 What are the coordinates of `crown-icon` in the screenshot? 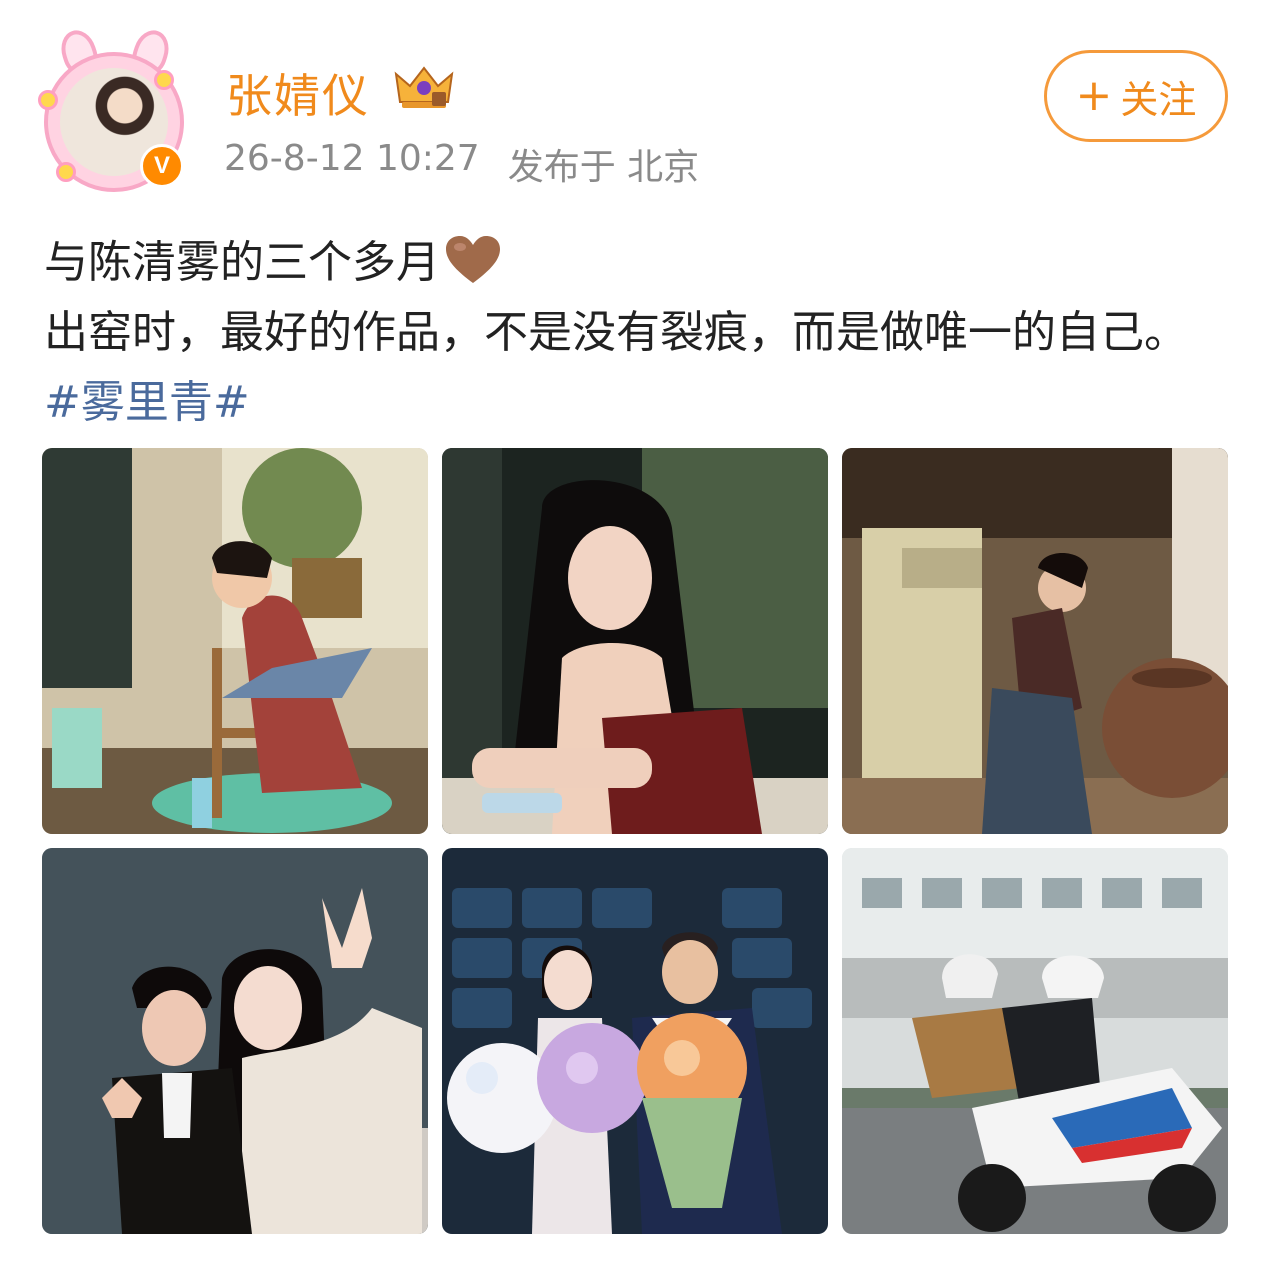 It's located at (424, 87).